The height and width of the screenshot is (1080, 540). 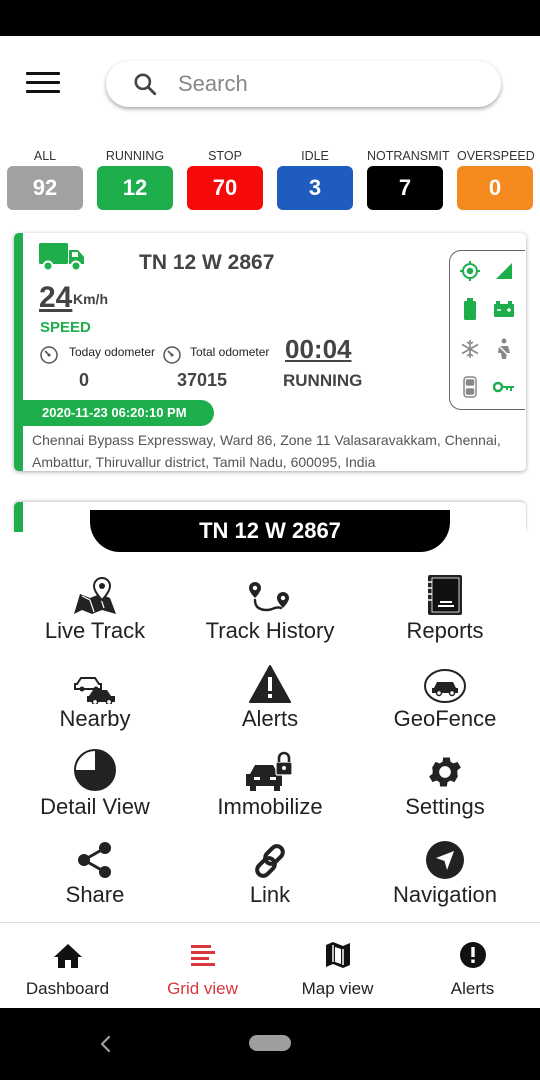 What do you see at coordinates (270, 18) in the screenshot?
I see `status-bar` at bounding box center [270, 18].